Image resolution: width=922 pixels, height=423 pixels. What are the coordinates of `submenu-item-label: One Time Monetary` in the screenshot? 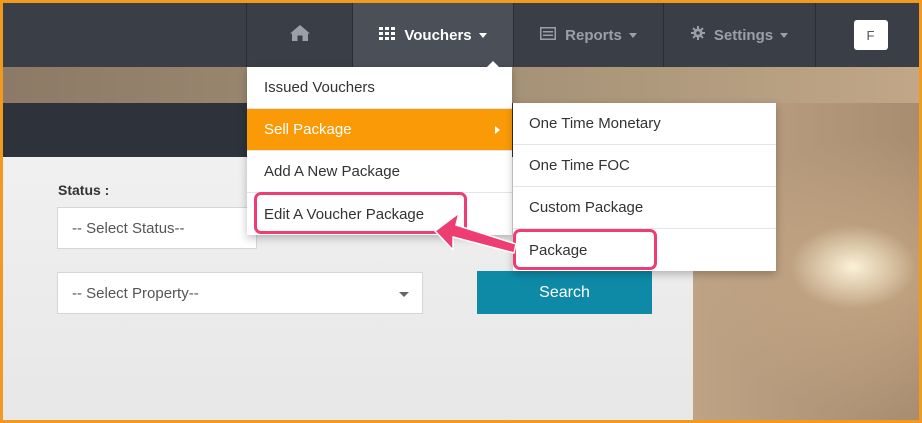 It's located at (595, 123).